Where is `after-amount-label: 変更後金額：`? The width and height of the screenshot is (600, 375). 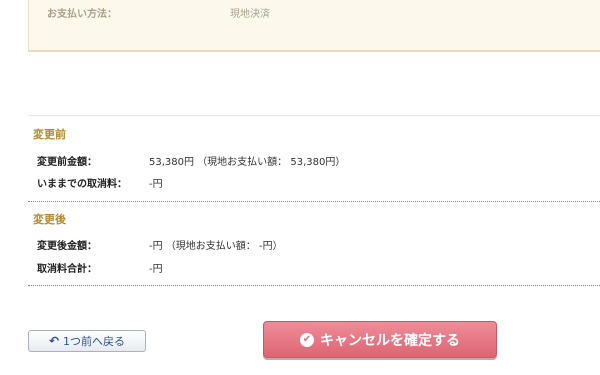 after-amount-label: 変更後金額： is located at coordinates (67, 246).